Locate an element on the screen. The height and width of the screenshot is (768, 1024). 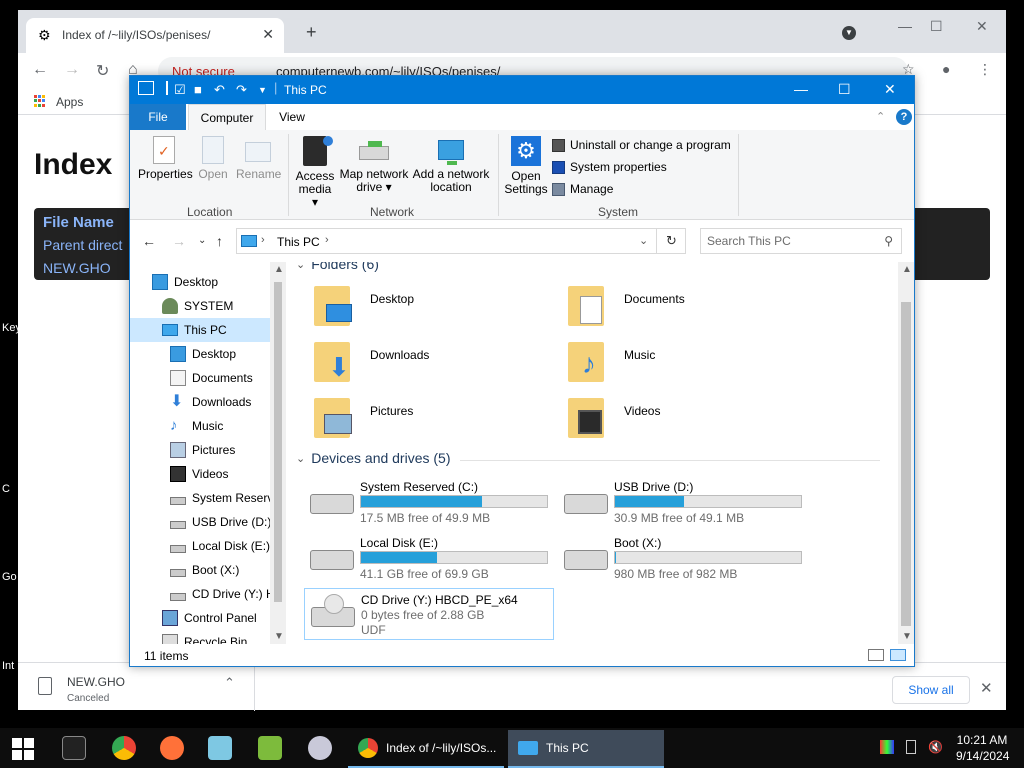
map-network-drive-button: Map network drive ▾ is located at coordinates (374, 165).